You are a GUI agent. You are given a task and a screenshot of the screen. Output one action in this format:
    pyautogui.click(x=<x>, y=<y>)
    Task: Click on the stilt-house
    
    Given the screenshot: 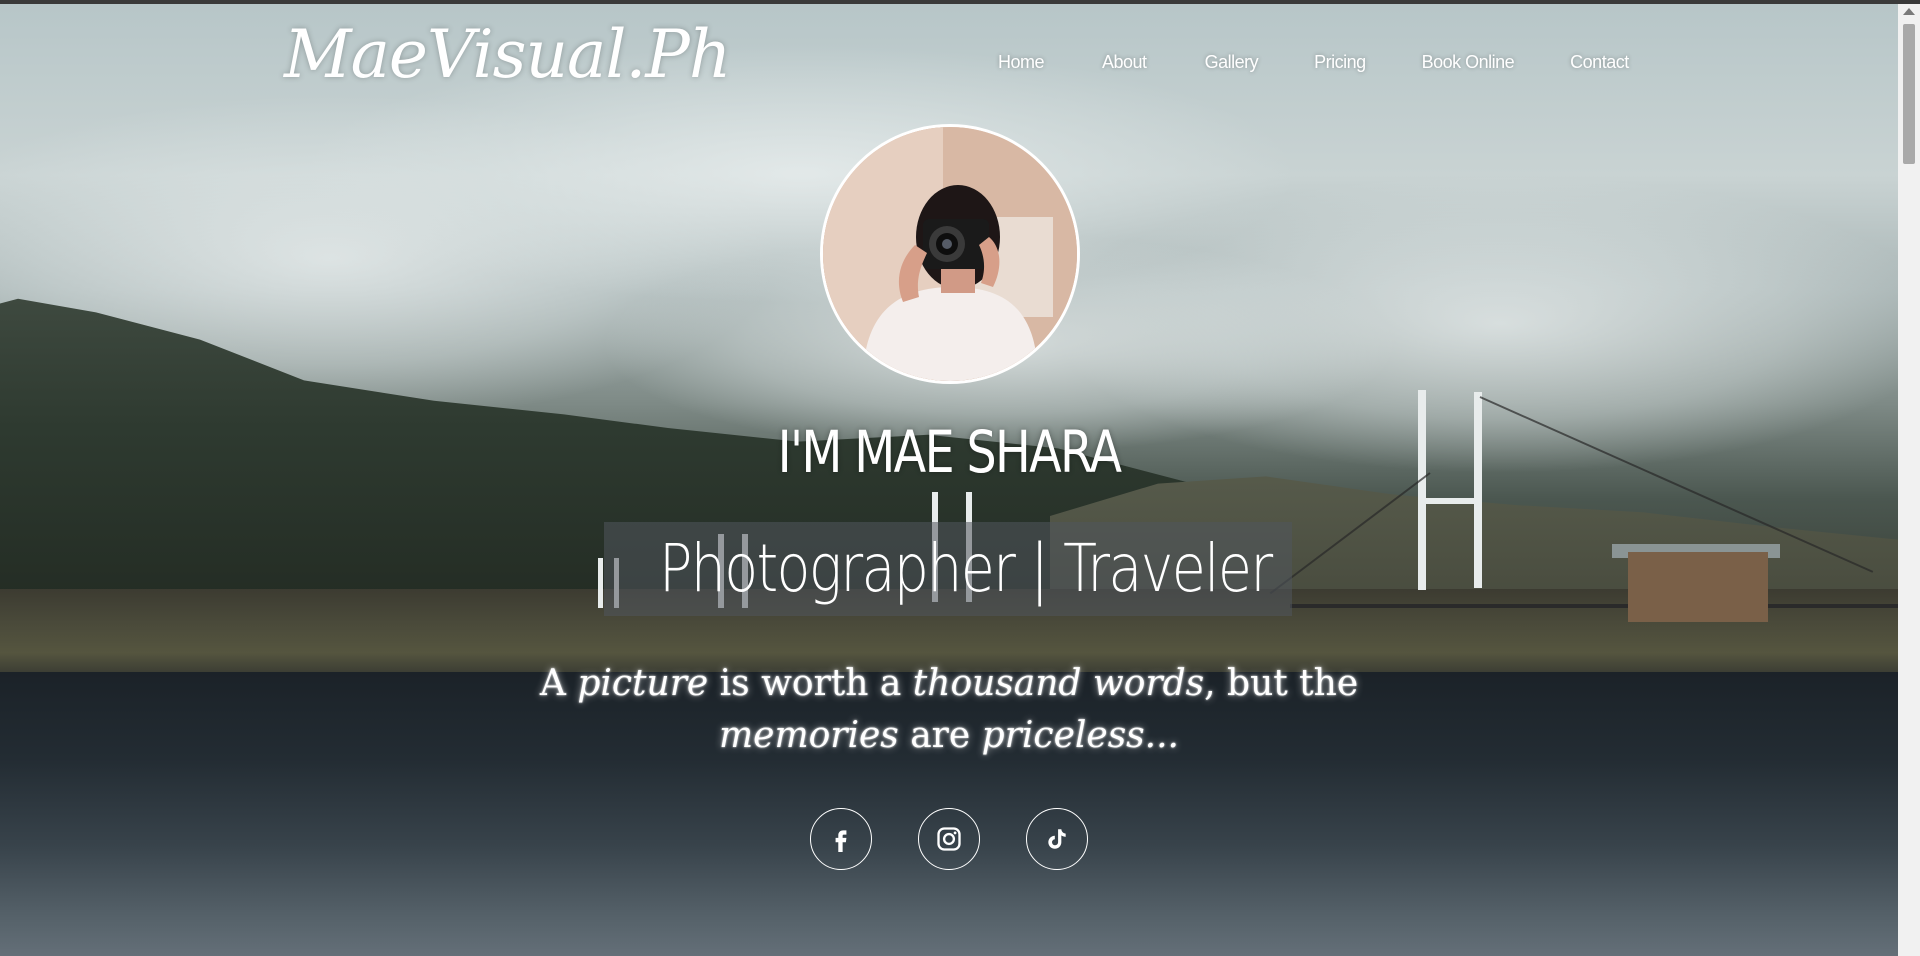 What is the action you would take?
    pyautogui.click(x=1698, y=587)
    